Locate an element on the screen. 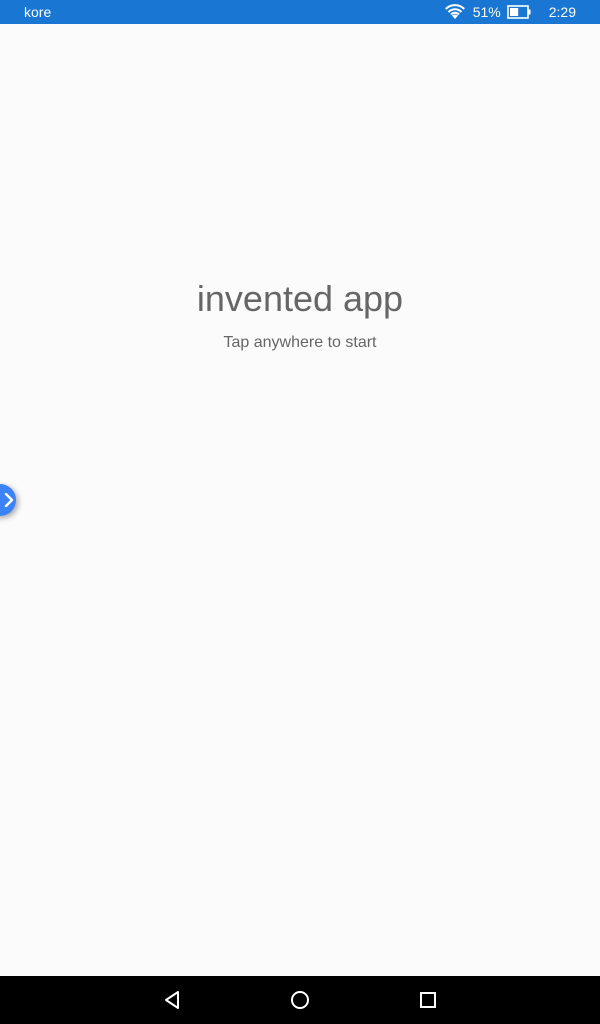  recents-icon is located at coordinates (428, 1000).